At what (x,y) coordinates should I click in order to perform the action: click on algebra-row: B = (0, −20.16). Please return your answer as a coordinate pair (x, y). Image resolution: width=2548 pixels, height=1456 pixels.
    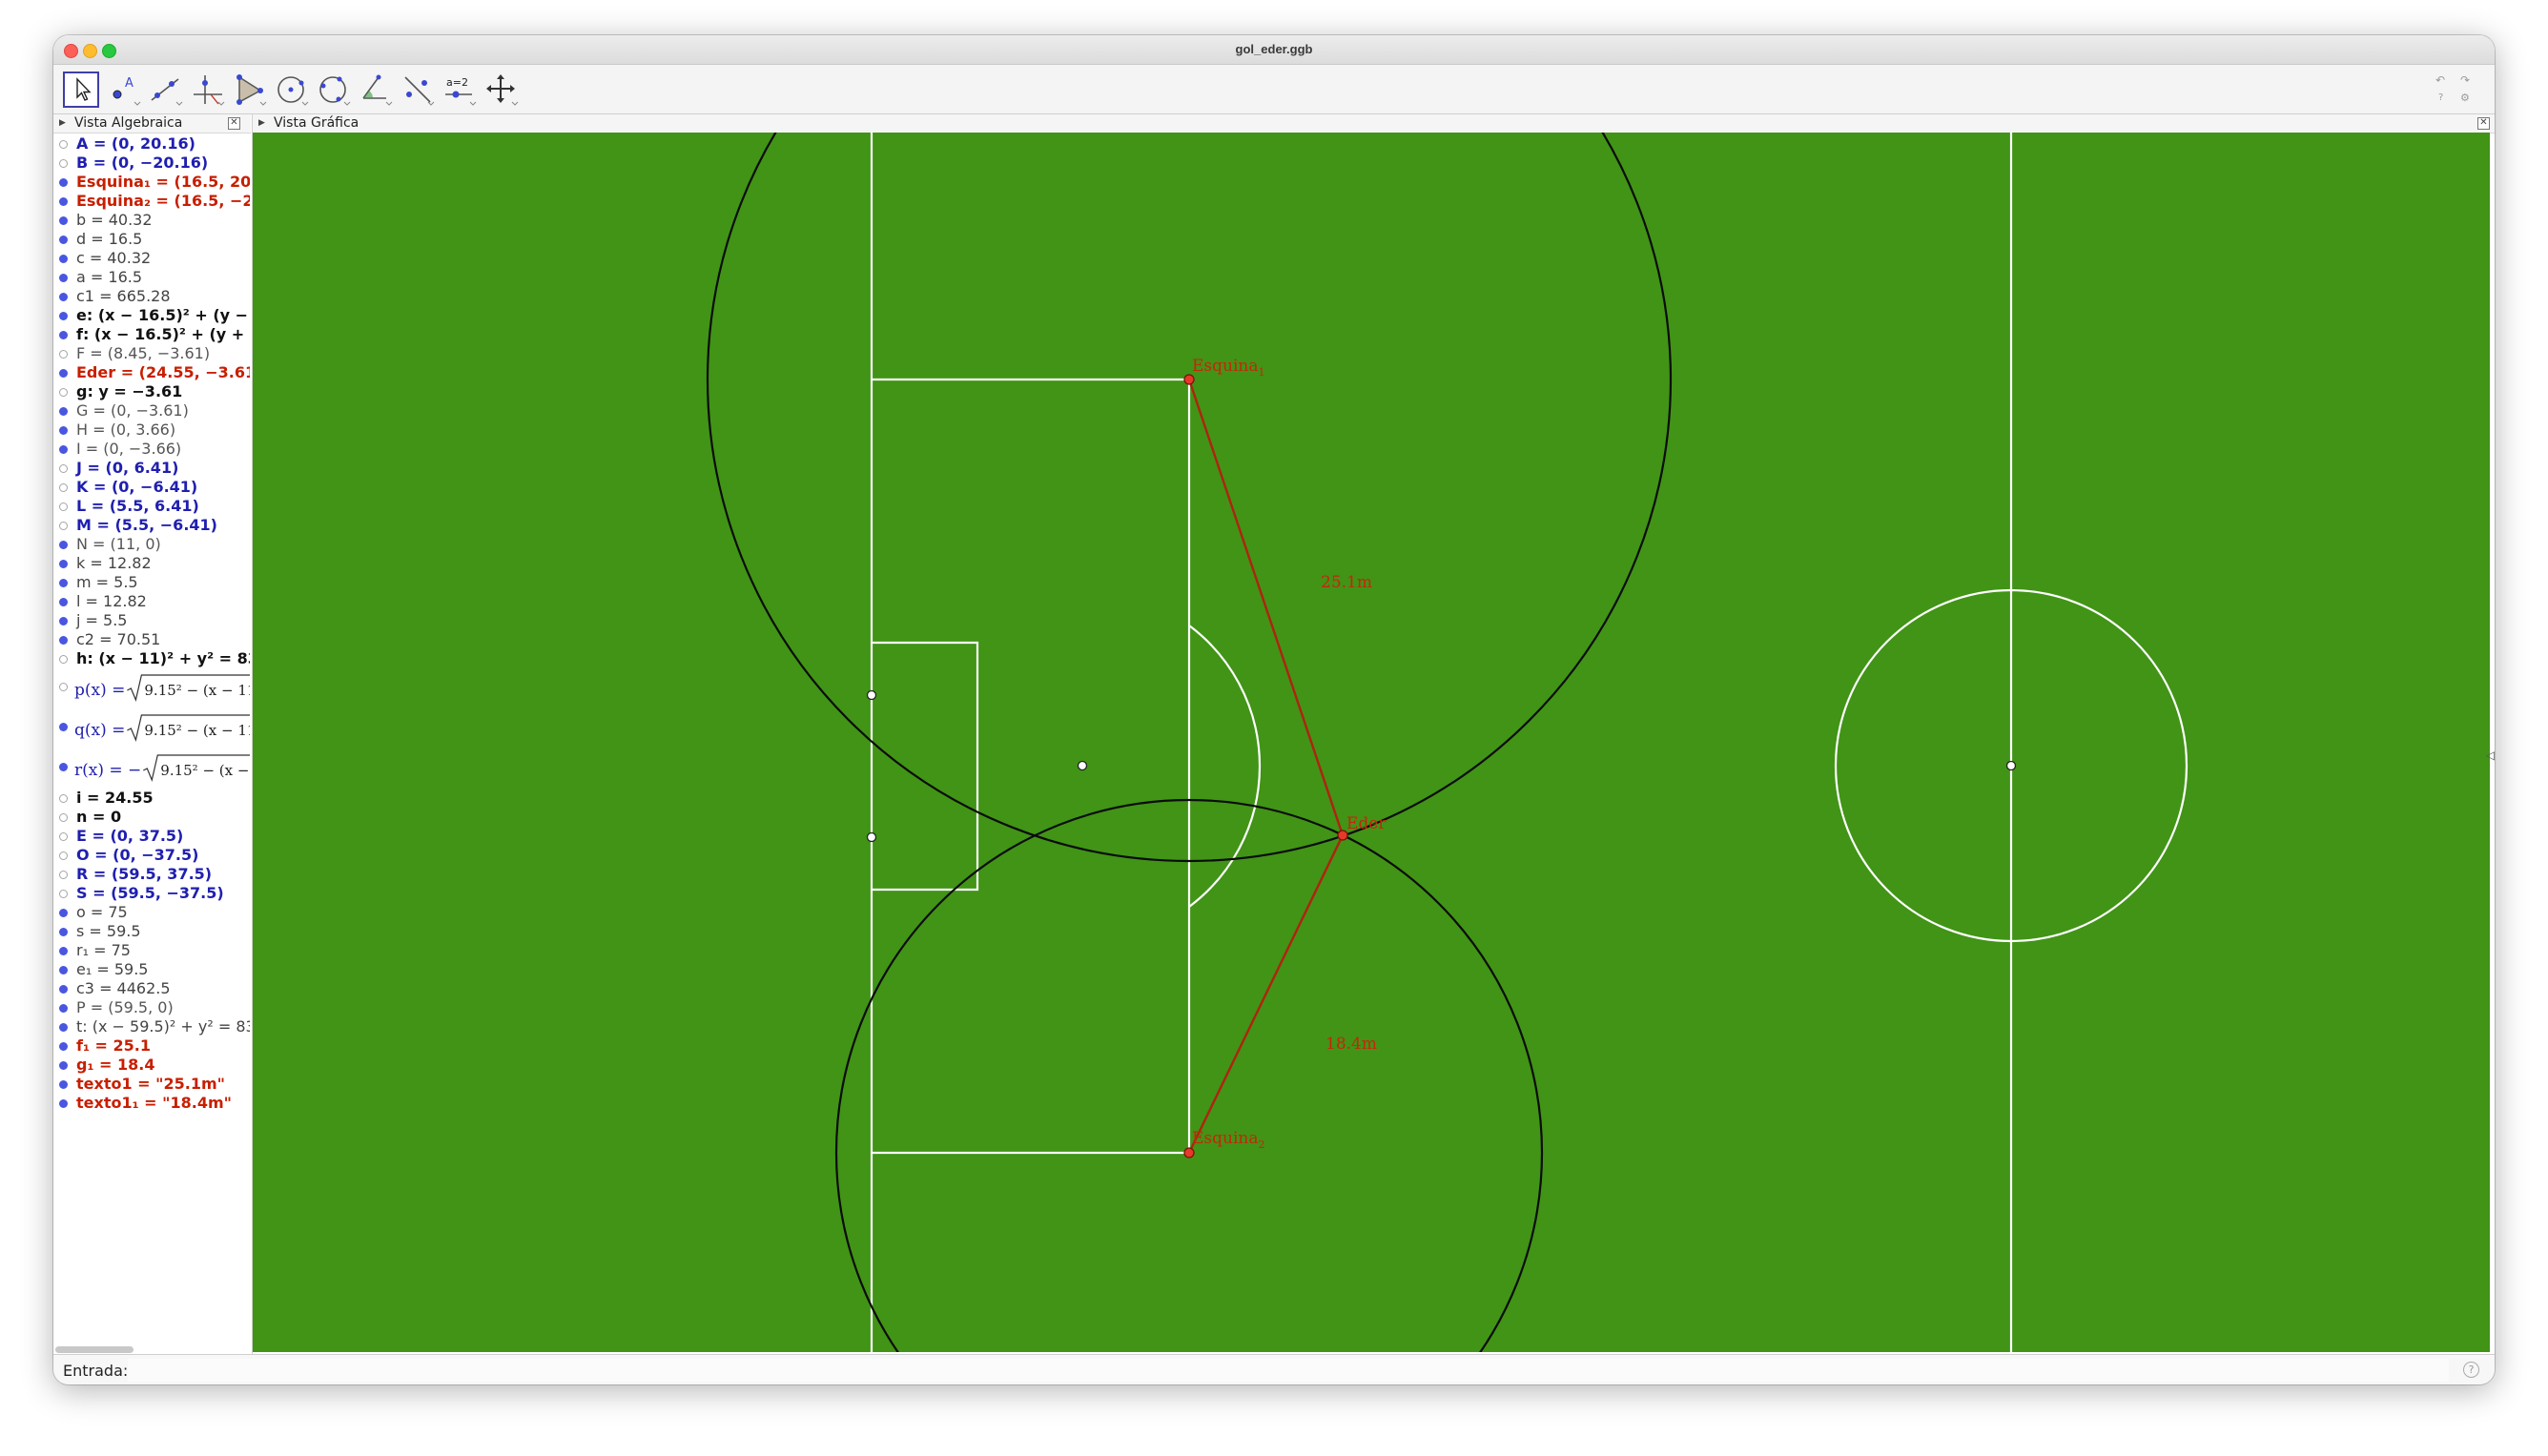
    Looking at the image, I should click on (152, 163).